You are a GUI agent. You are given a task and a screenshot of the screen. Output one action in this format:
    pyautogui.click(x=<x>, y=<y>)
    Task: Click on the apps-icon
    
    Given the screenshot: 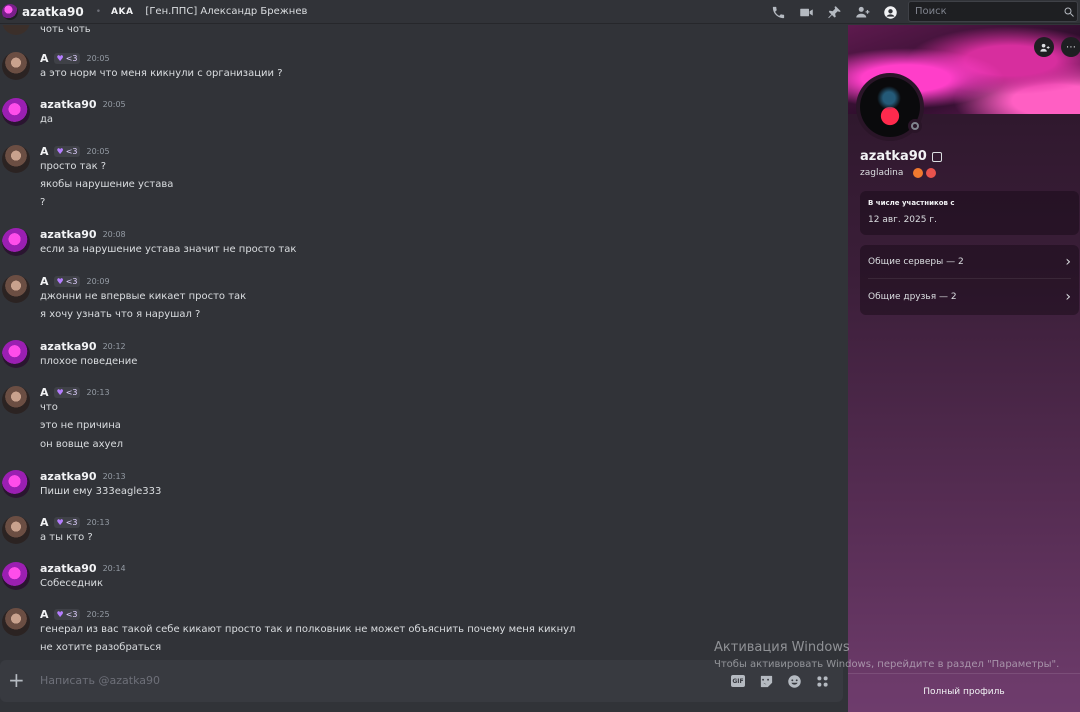 What is the action you would take?
    pyautogui.click(x=822, y=681)
    